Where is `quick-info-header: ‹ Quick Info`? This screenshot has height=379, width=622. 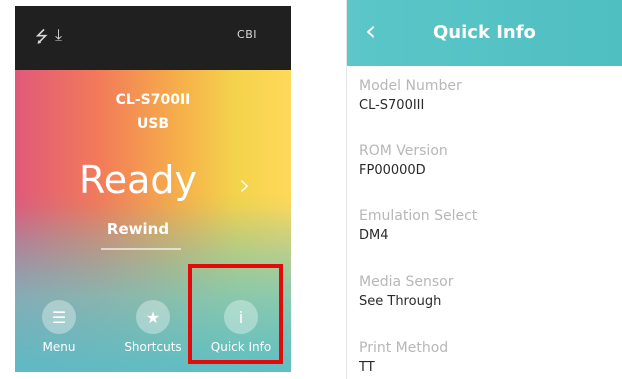
quick-info-header: ‹ Quick Info is located at coordinates (484, 33).